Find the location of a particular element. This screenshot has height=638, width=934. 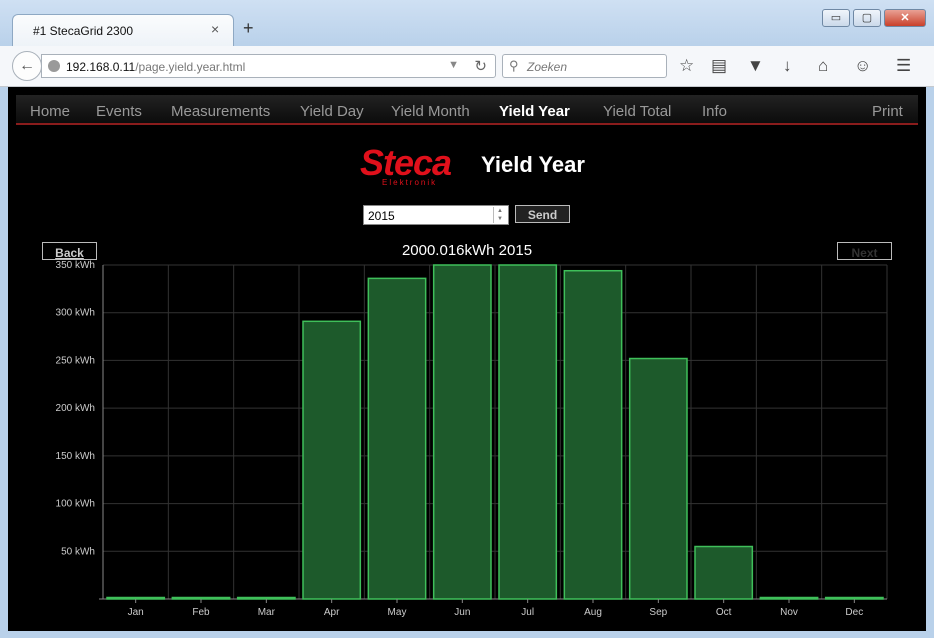

x-tick-label: May is located at coordinates (397, 612).